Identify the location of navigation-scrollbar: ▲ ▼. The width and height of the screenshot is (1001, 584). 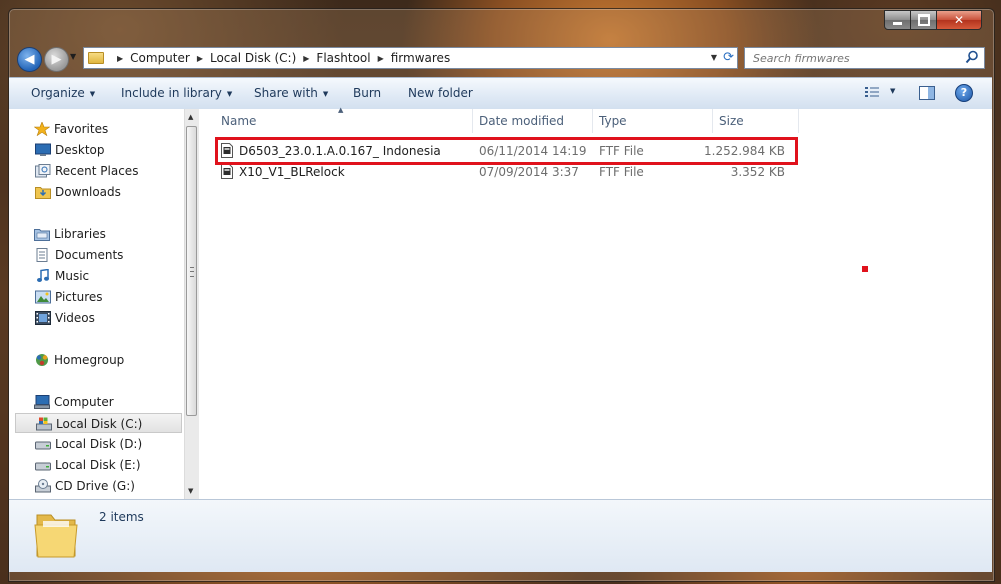
(191, 304).